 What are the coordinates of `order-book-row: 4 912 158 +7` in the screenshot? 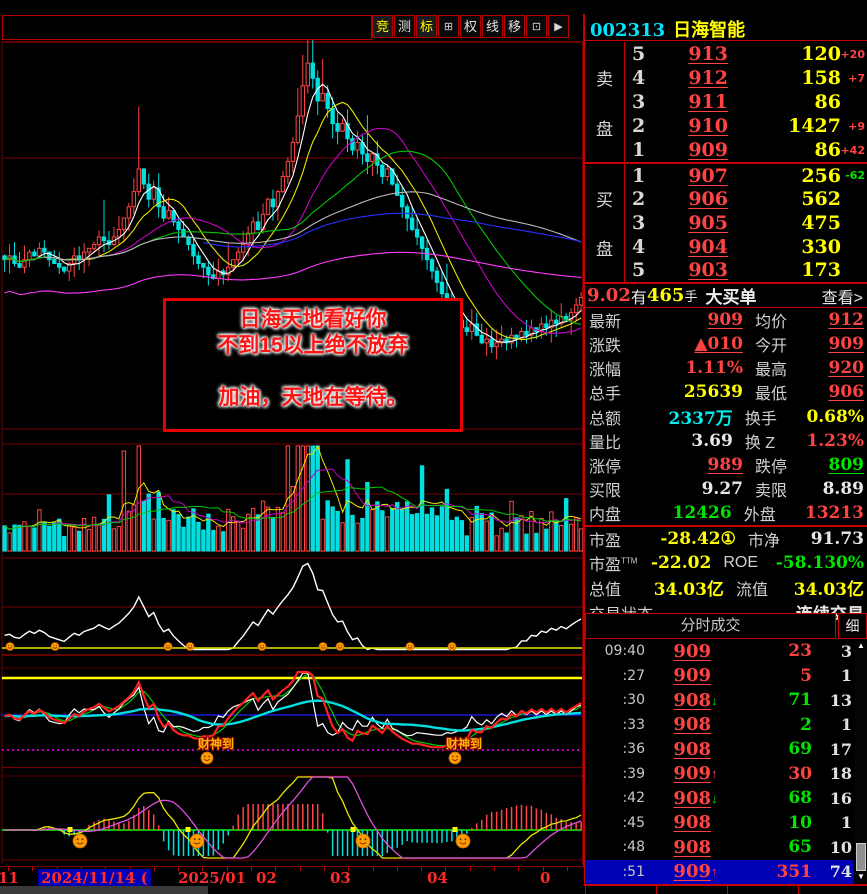 It's located at (746, 78).